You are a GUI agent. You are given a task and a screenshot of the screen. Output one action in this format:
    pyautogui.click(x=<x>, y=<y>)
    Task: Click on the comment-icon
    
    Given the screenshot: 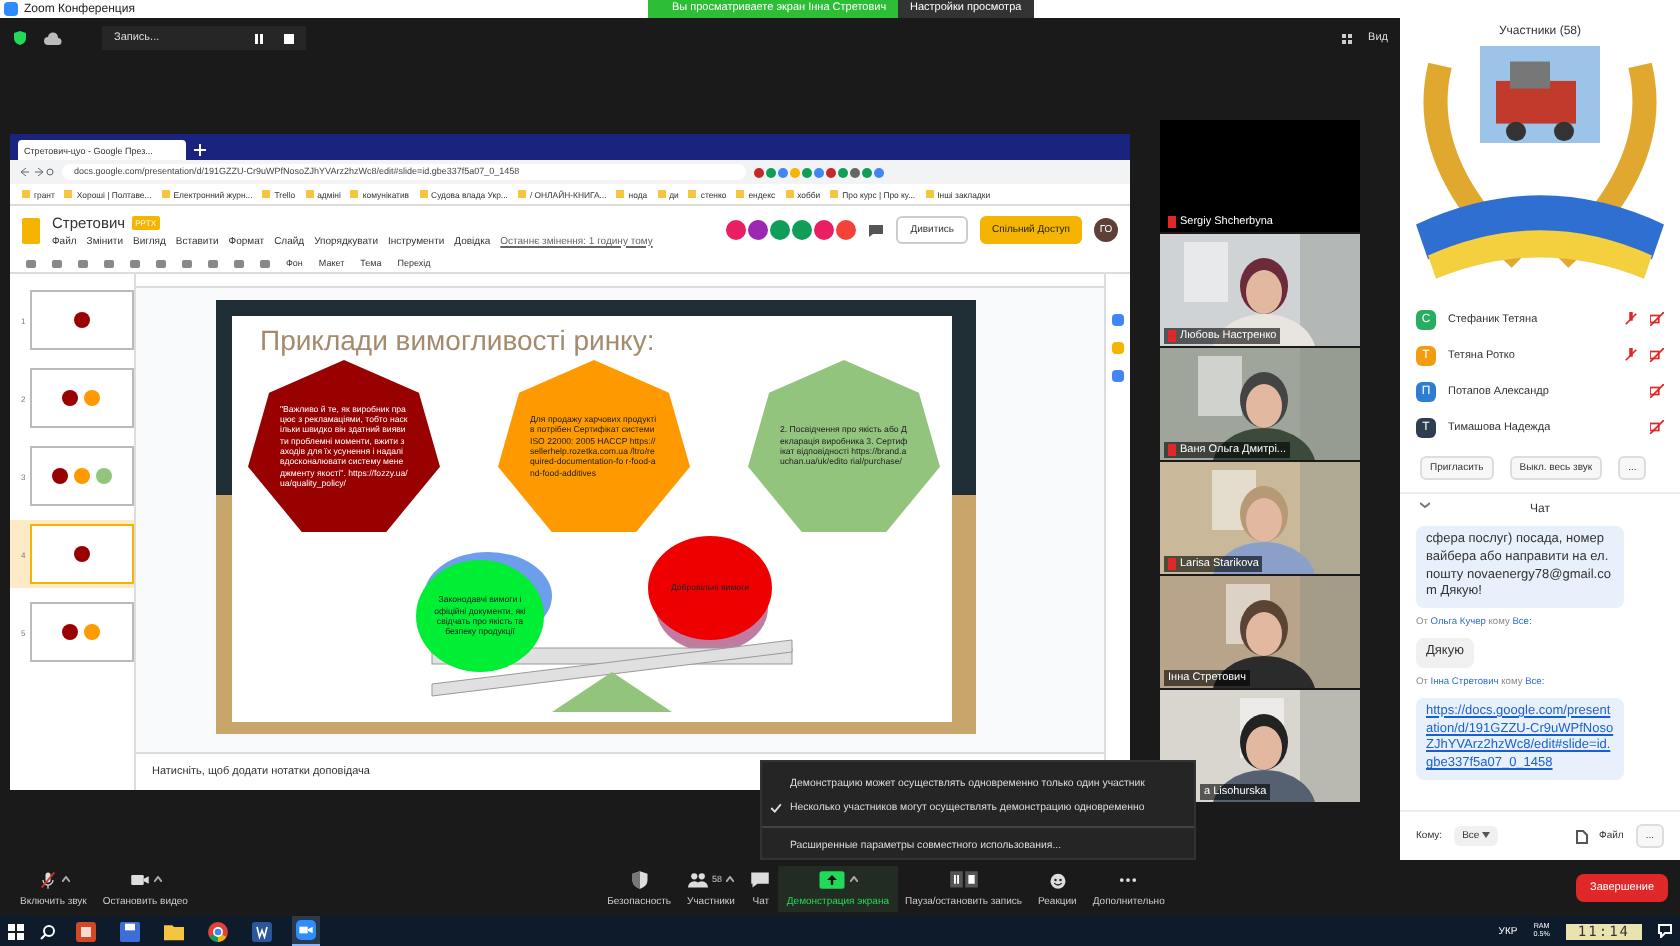 What is the action you would take?
    pyautogui.click(x=876, y=230)
    